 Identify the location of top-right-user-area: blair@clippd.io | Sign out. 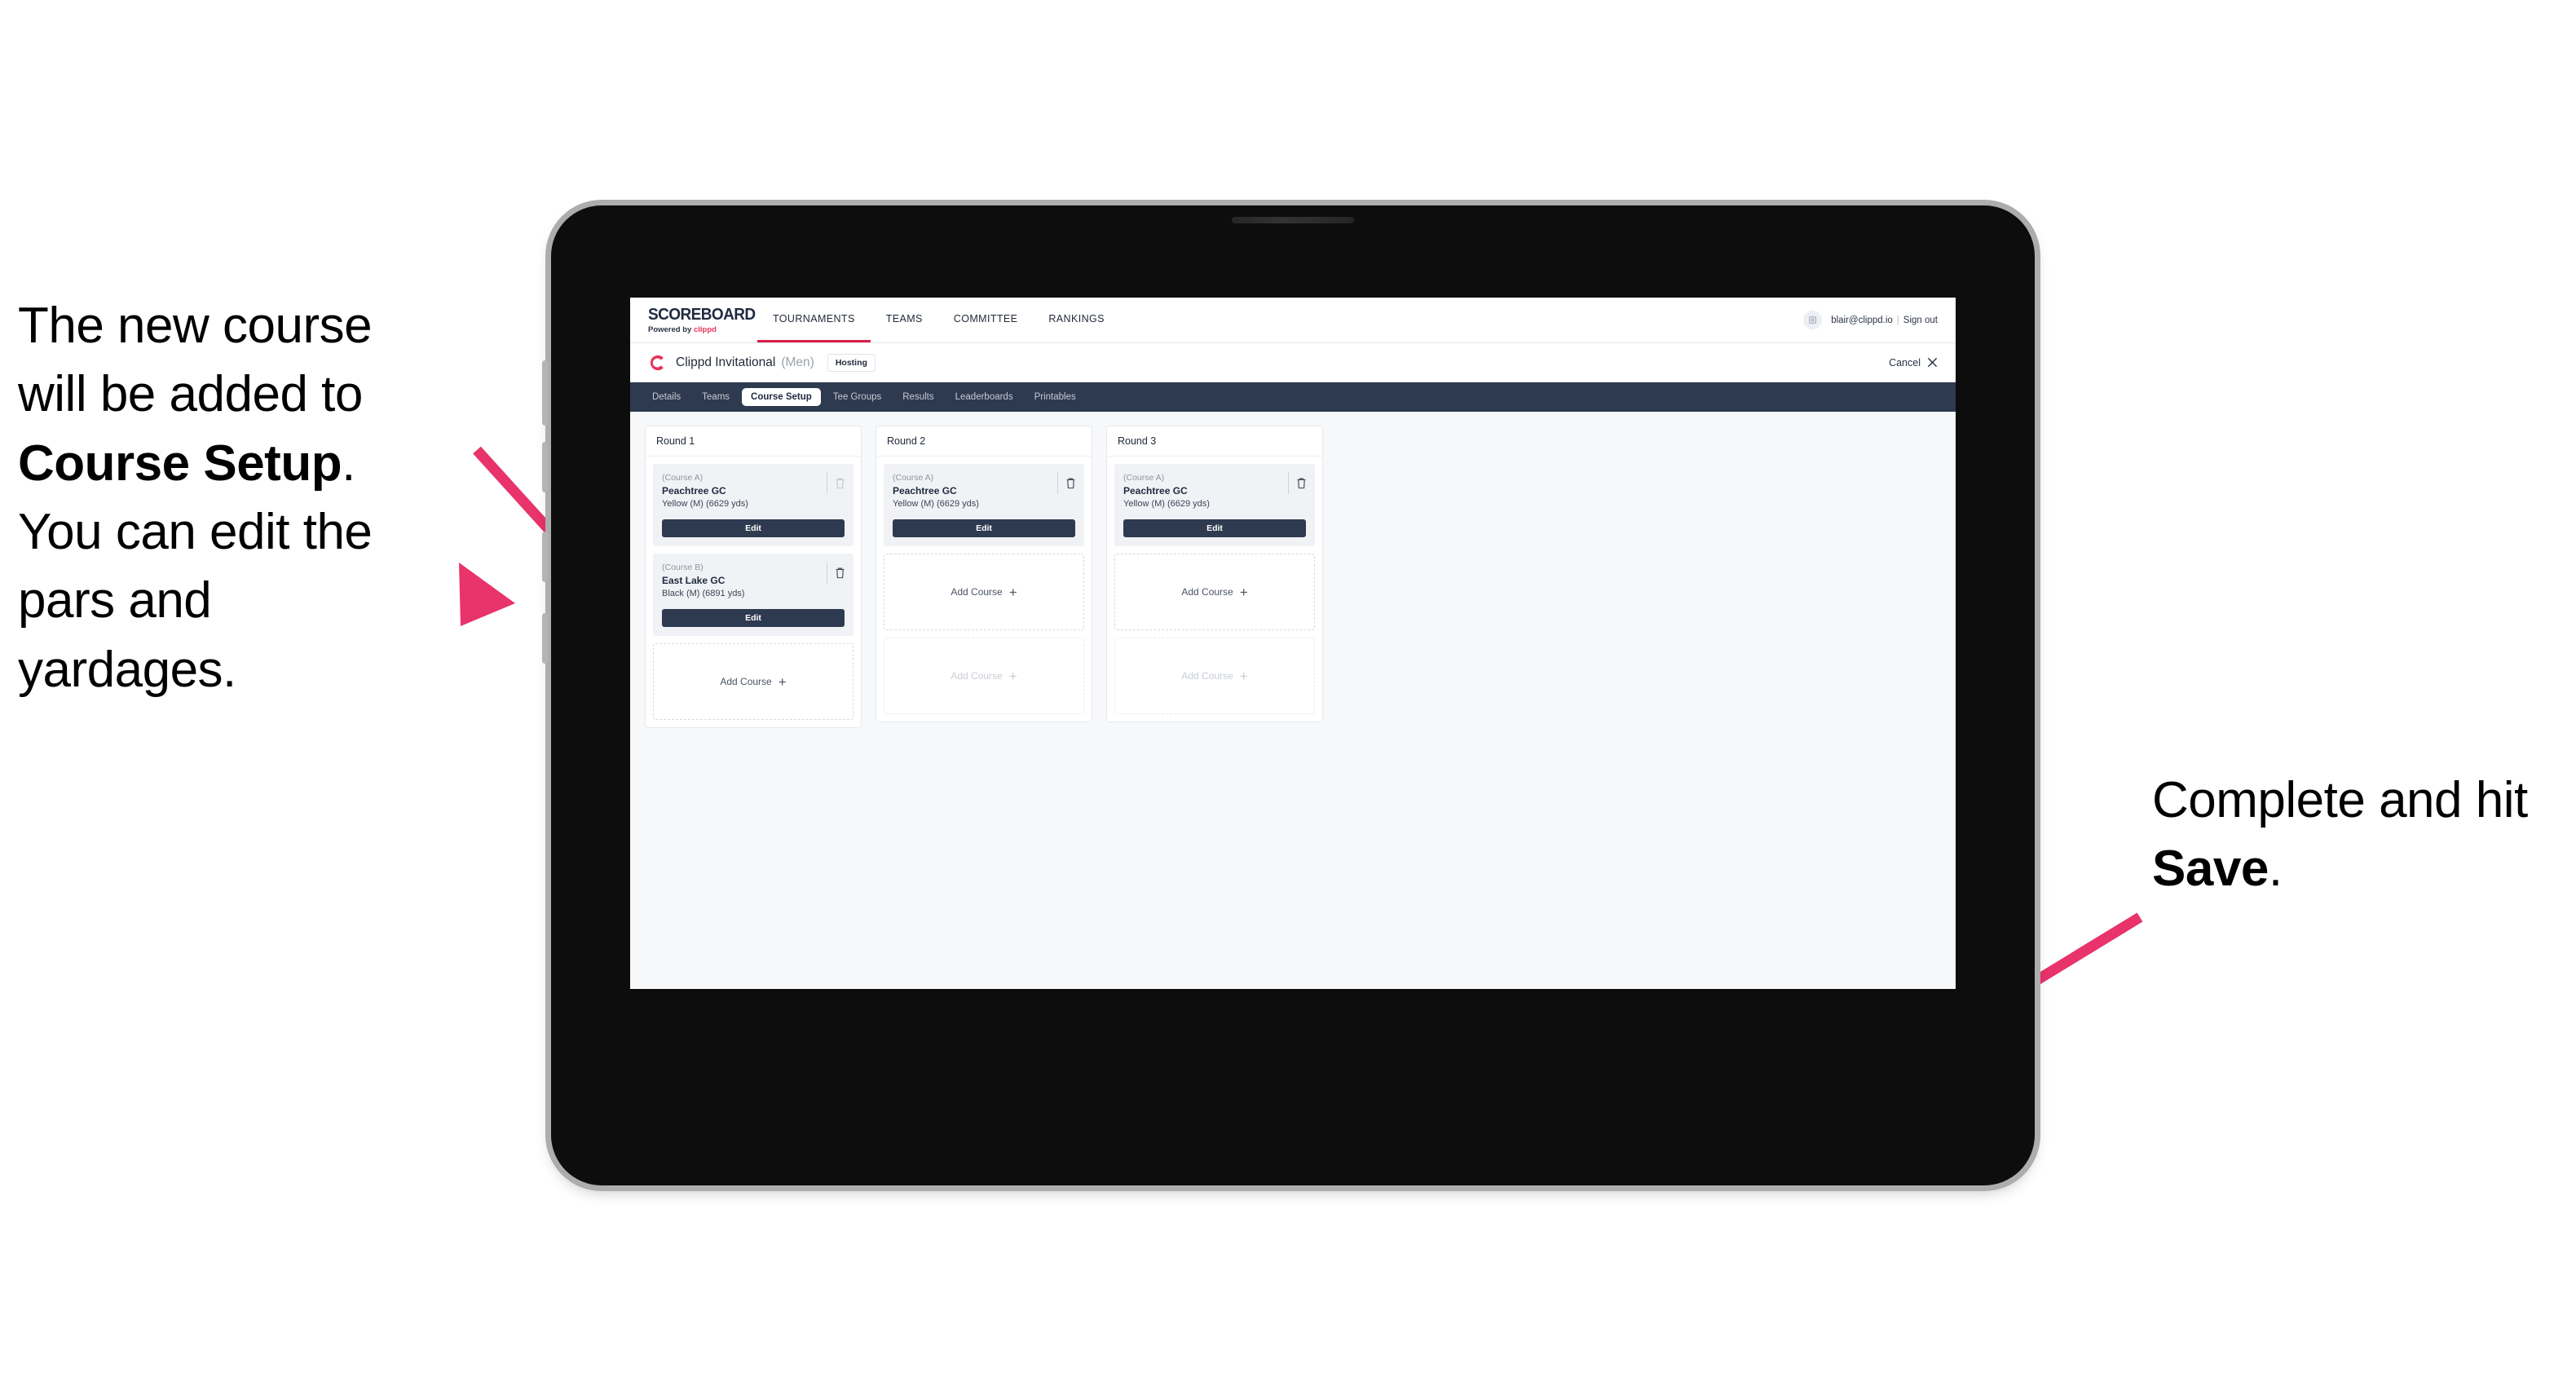
(1879, 320).